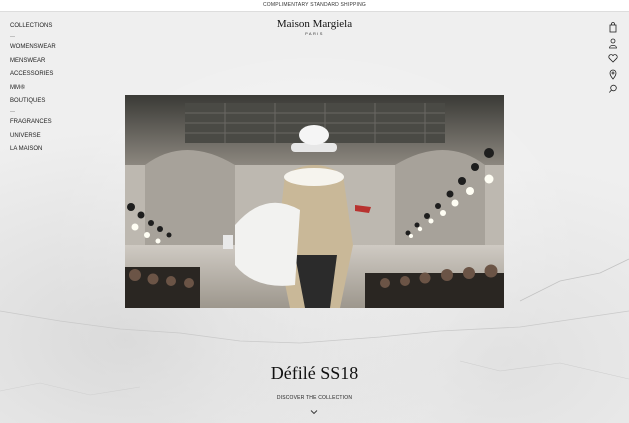 Image resolution: width=629 pixels, height=423 pixels. I want to click on store-locator-pin-icon, so click(613, 74).